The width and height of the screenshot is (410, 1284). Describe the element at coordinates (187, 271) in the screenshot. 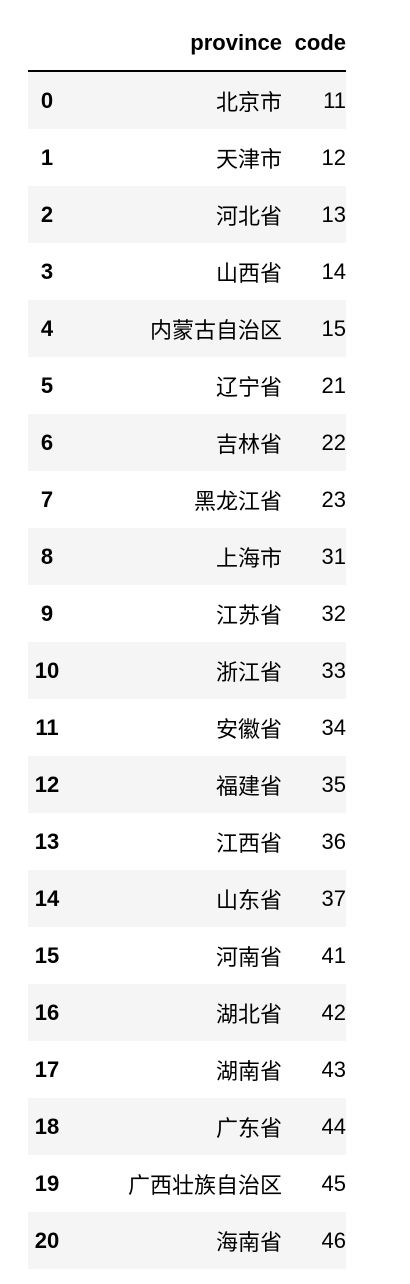

I see `table-row: 3 山西省 14` at that location.